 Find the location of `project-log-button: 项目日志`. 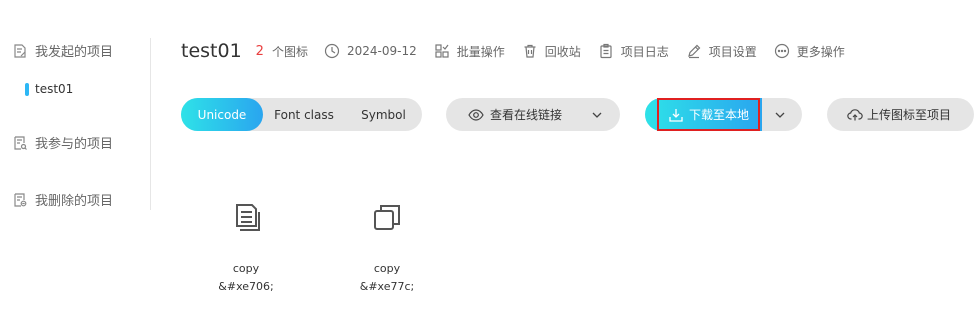

project-log-button: 项目日志 is located at coordinates (633, 51).